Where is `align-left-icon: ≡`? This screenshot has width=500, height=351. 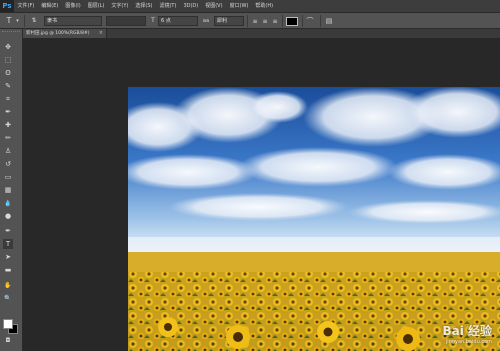 align-left-icon: ≡ is located at coordinates (255, 21).